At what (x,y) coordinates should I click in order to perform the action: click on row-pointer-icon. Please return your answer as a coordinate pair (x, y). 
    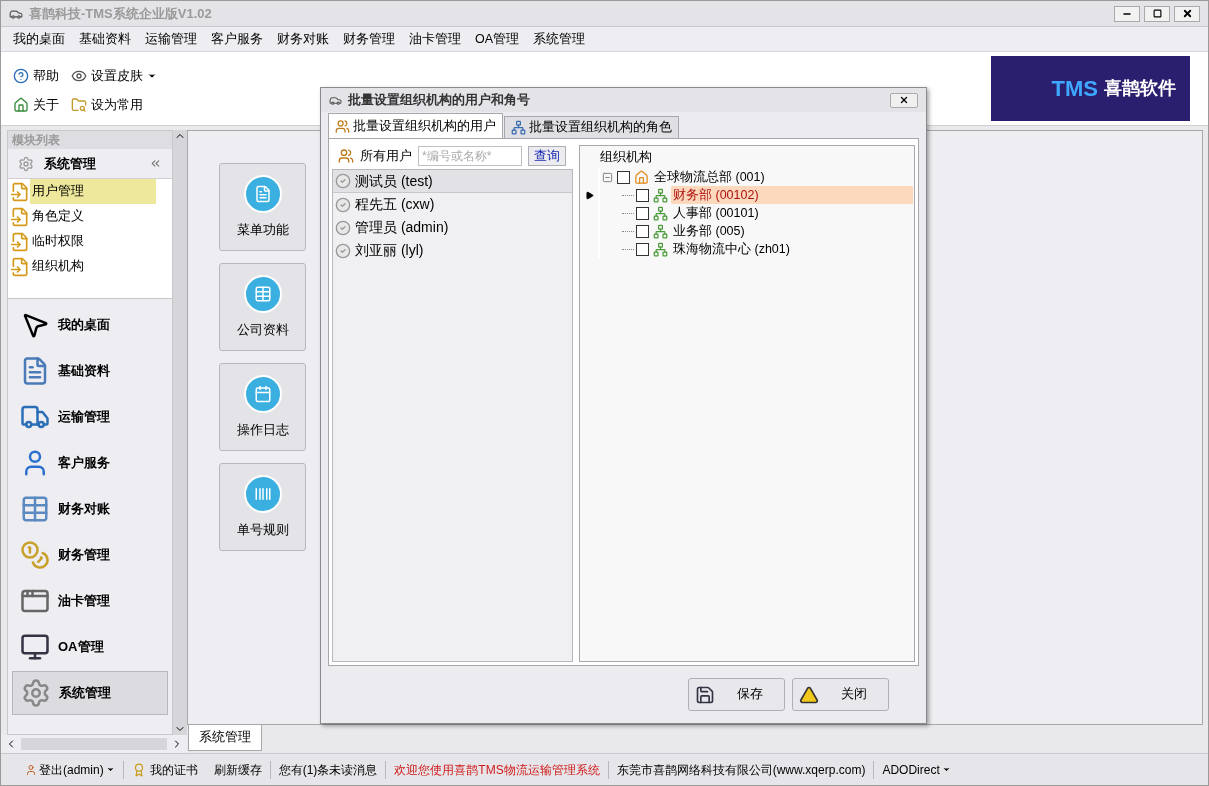
    Looking at the image, I should click on (589, 195).